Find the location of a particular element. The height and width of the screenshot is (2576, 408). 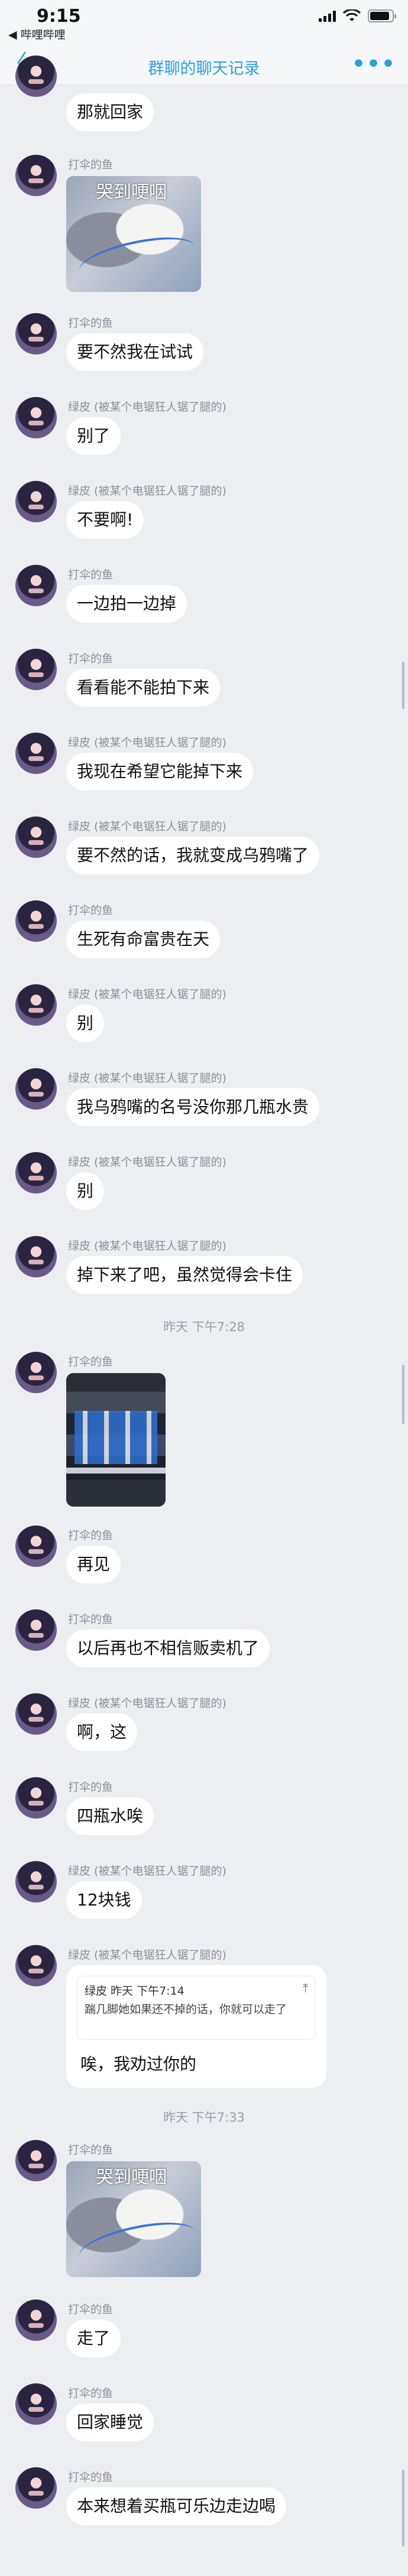

message-row: 绿皮 (被某个电锯狂人锯了腿的) 我现在希望它能掉下来 is located at coordinates (204, 765).